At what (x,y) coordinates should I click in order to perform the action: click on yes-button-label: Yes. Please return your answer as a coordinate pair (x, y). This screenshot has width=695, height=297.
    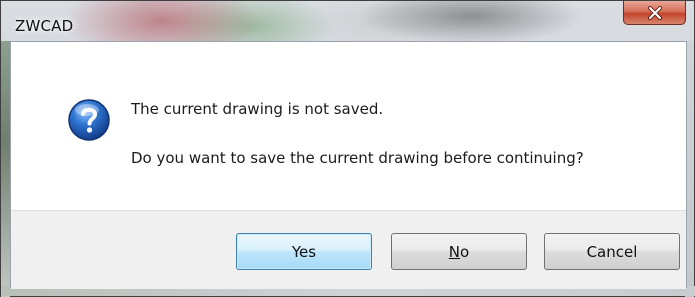
    Looking at the image, I should click on (304, 251).